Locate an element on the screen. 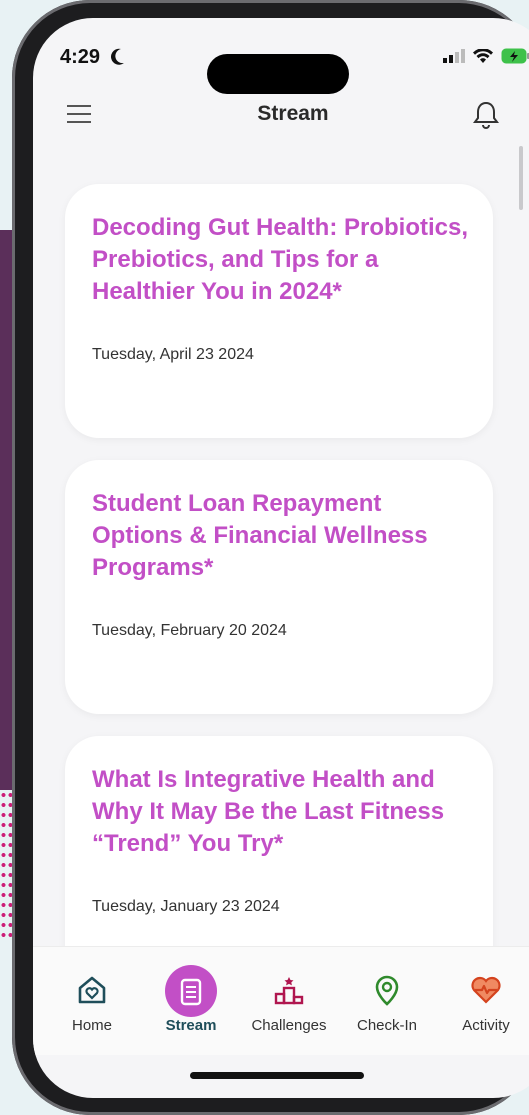 Image resolution: width=529 pixels, height=1115 pixels. heart-pulse-icon is located at coordinates (486, 990).